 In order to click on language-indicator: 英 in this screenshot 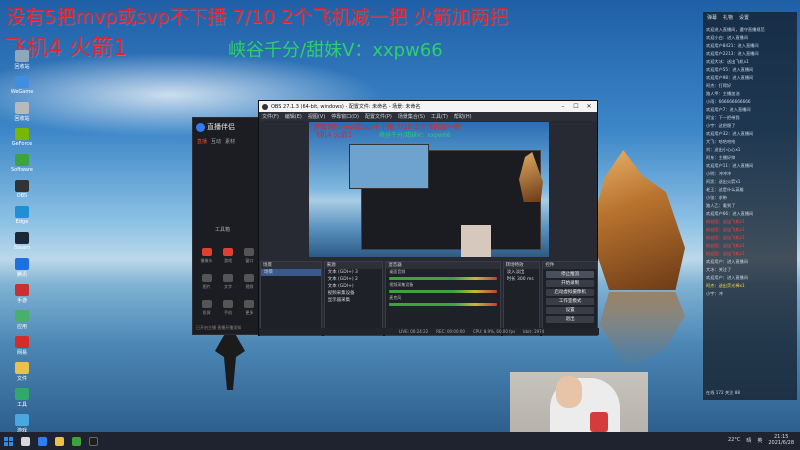, I will do `click(759, 440)`.